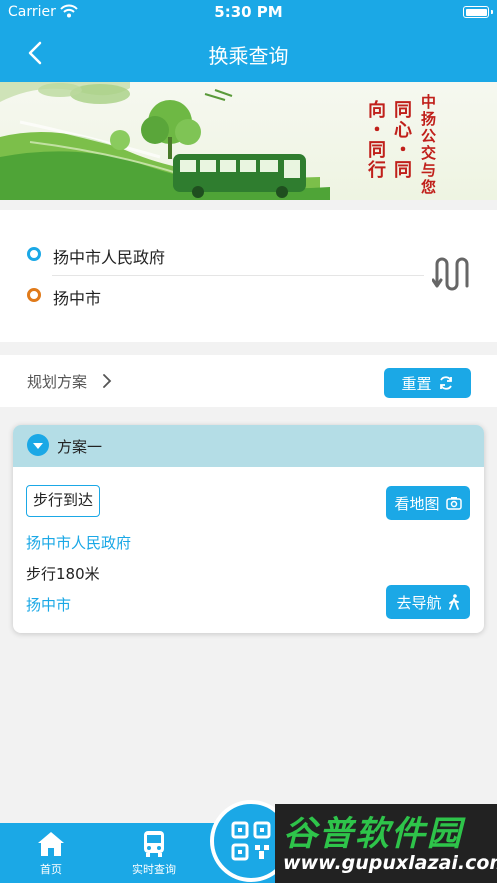 This screenshot has height=883, width=497. Describe the element at coordinates (78, 542) in the screenshot. I see `start-stop: 扬中市人民政府` at that location.